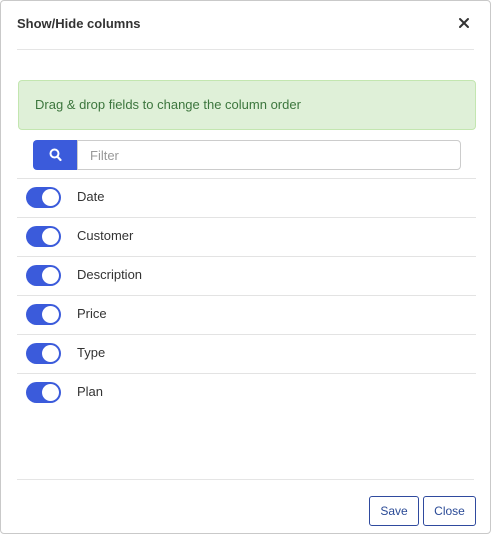 The image size is (491, 534). I want to click on search-icon, so click(55, 155).